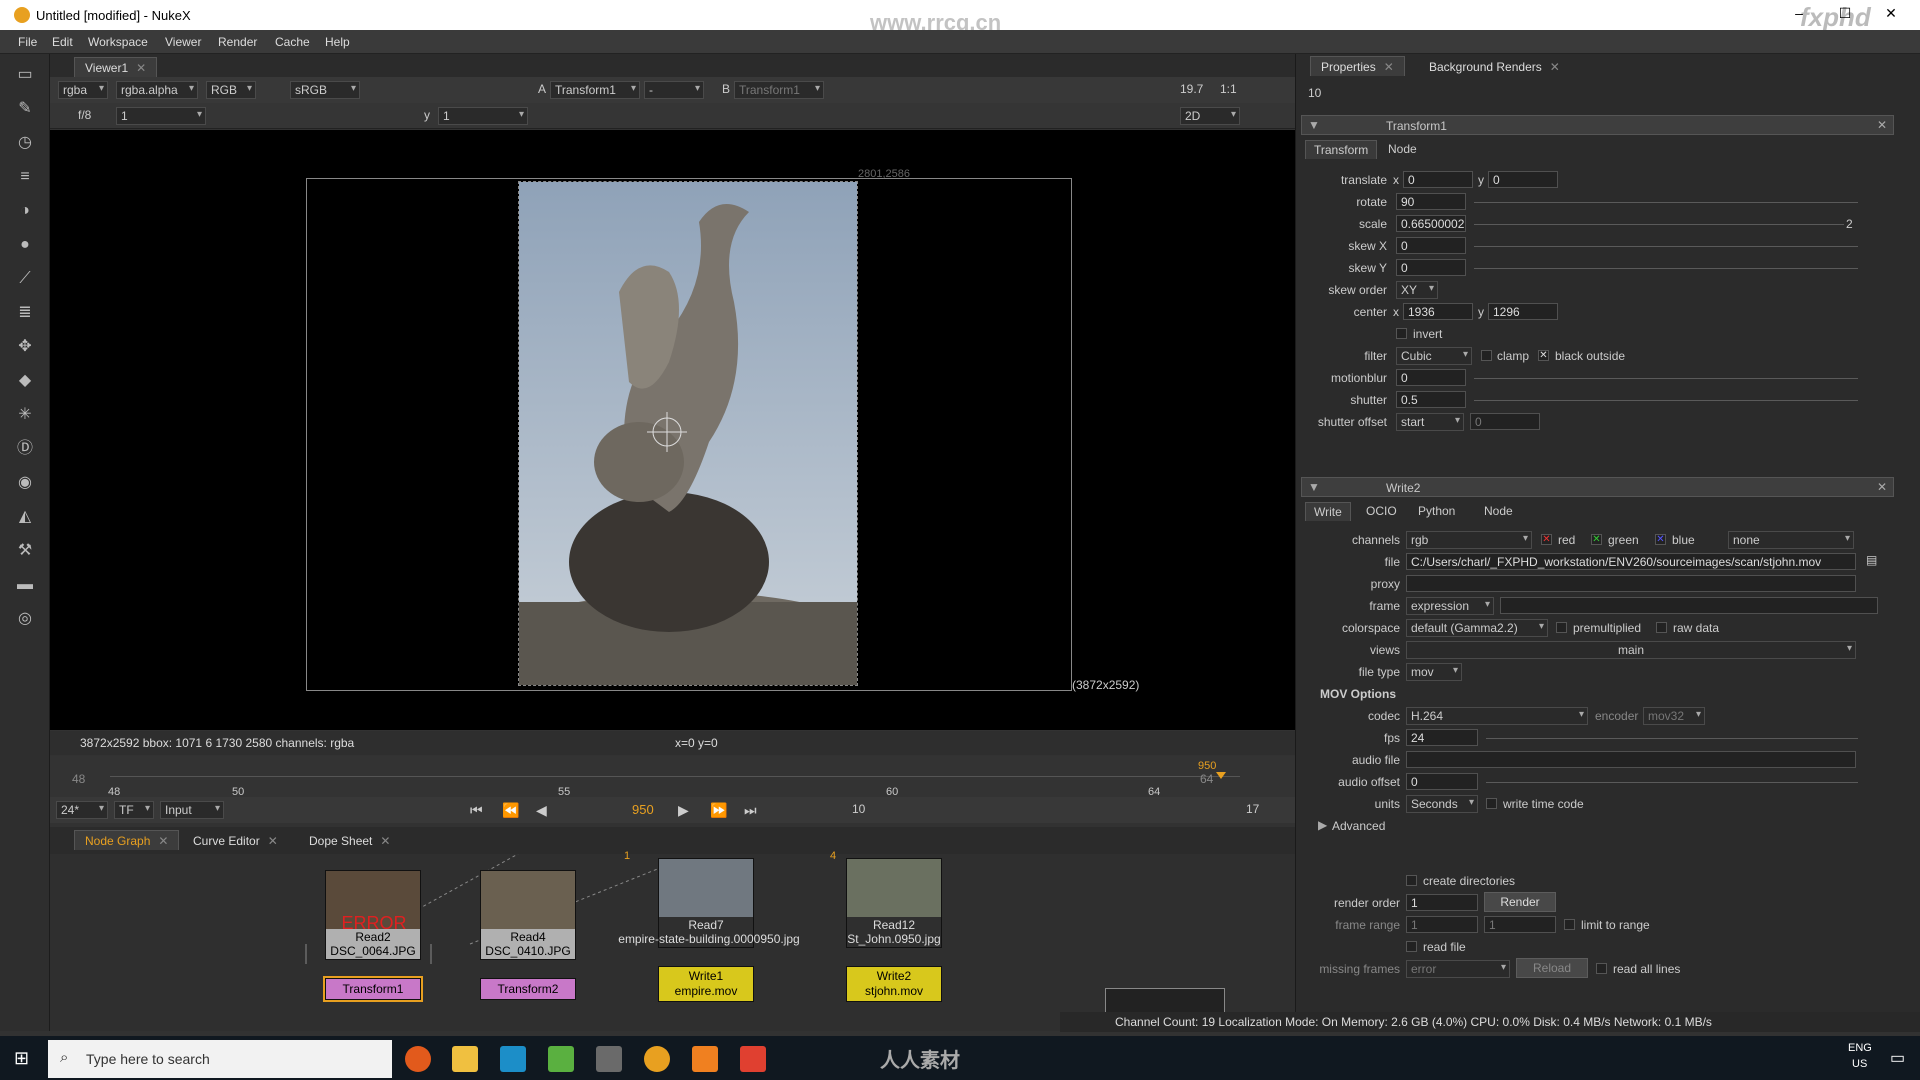 This screenshot has width=1920, height=1080. What do you see at coordinates (373, 915) in the screenshot?
I see `read-node: ERROR Read2 DSC_0064.JPG` at bounding box center [373, 915].